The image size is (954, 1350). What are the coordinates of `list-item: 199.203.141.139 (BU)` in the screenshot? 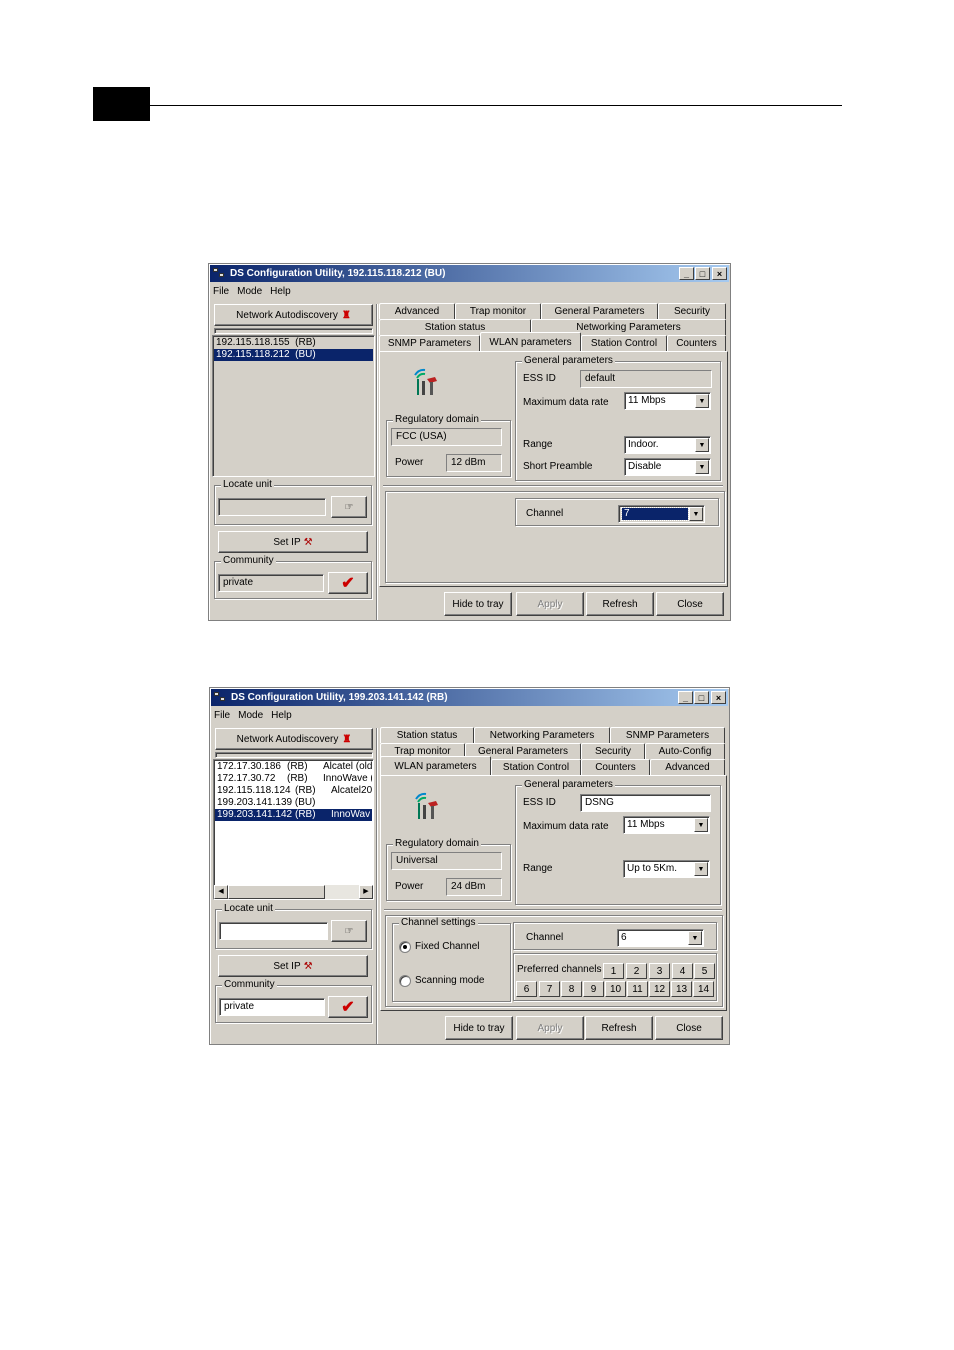 It's located at (293, 803).